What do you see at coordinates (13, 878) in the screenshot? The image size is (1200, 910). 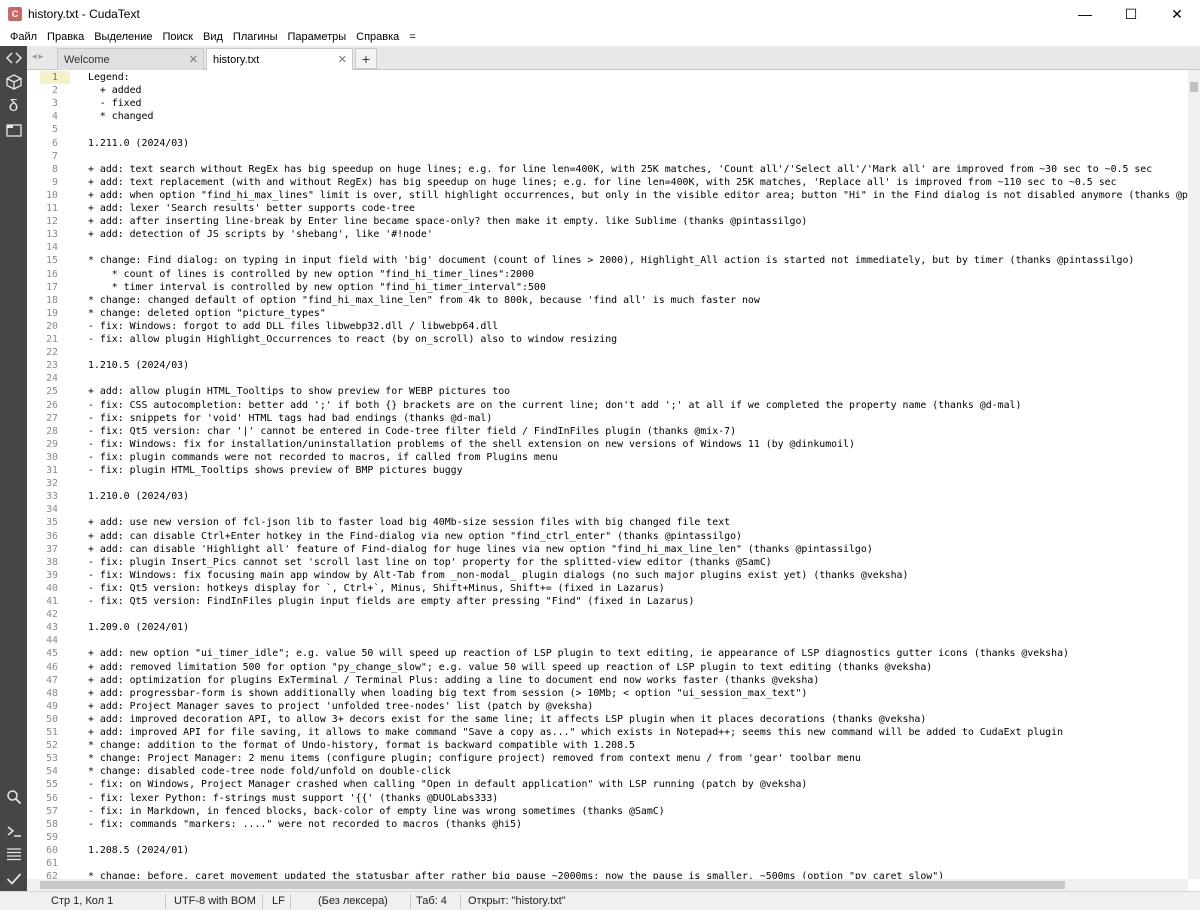 I see `validate-icon` at bounding box center [13, 878].